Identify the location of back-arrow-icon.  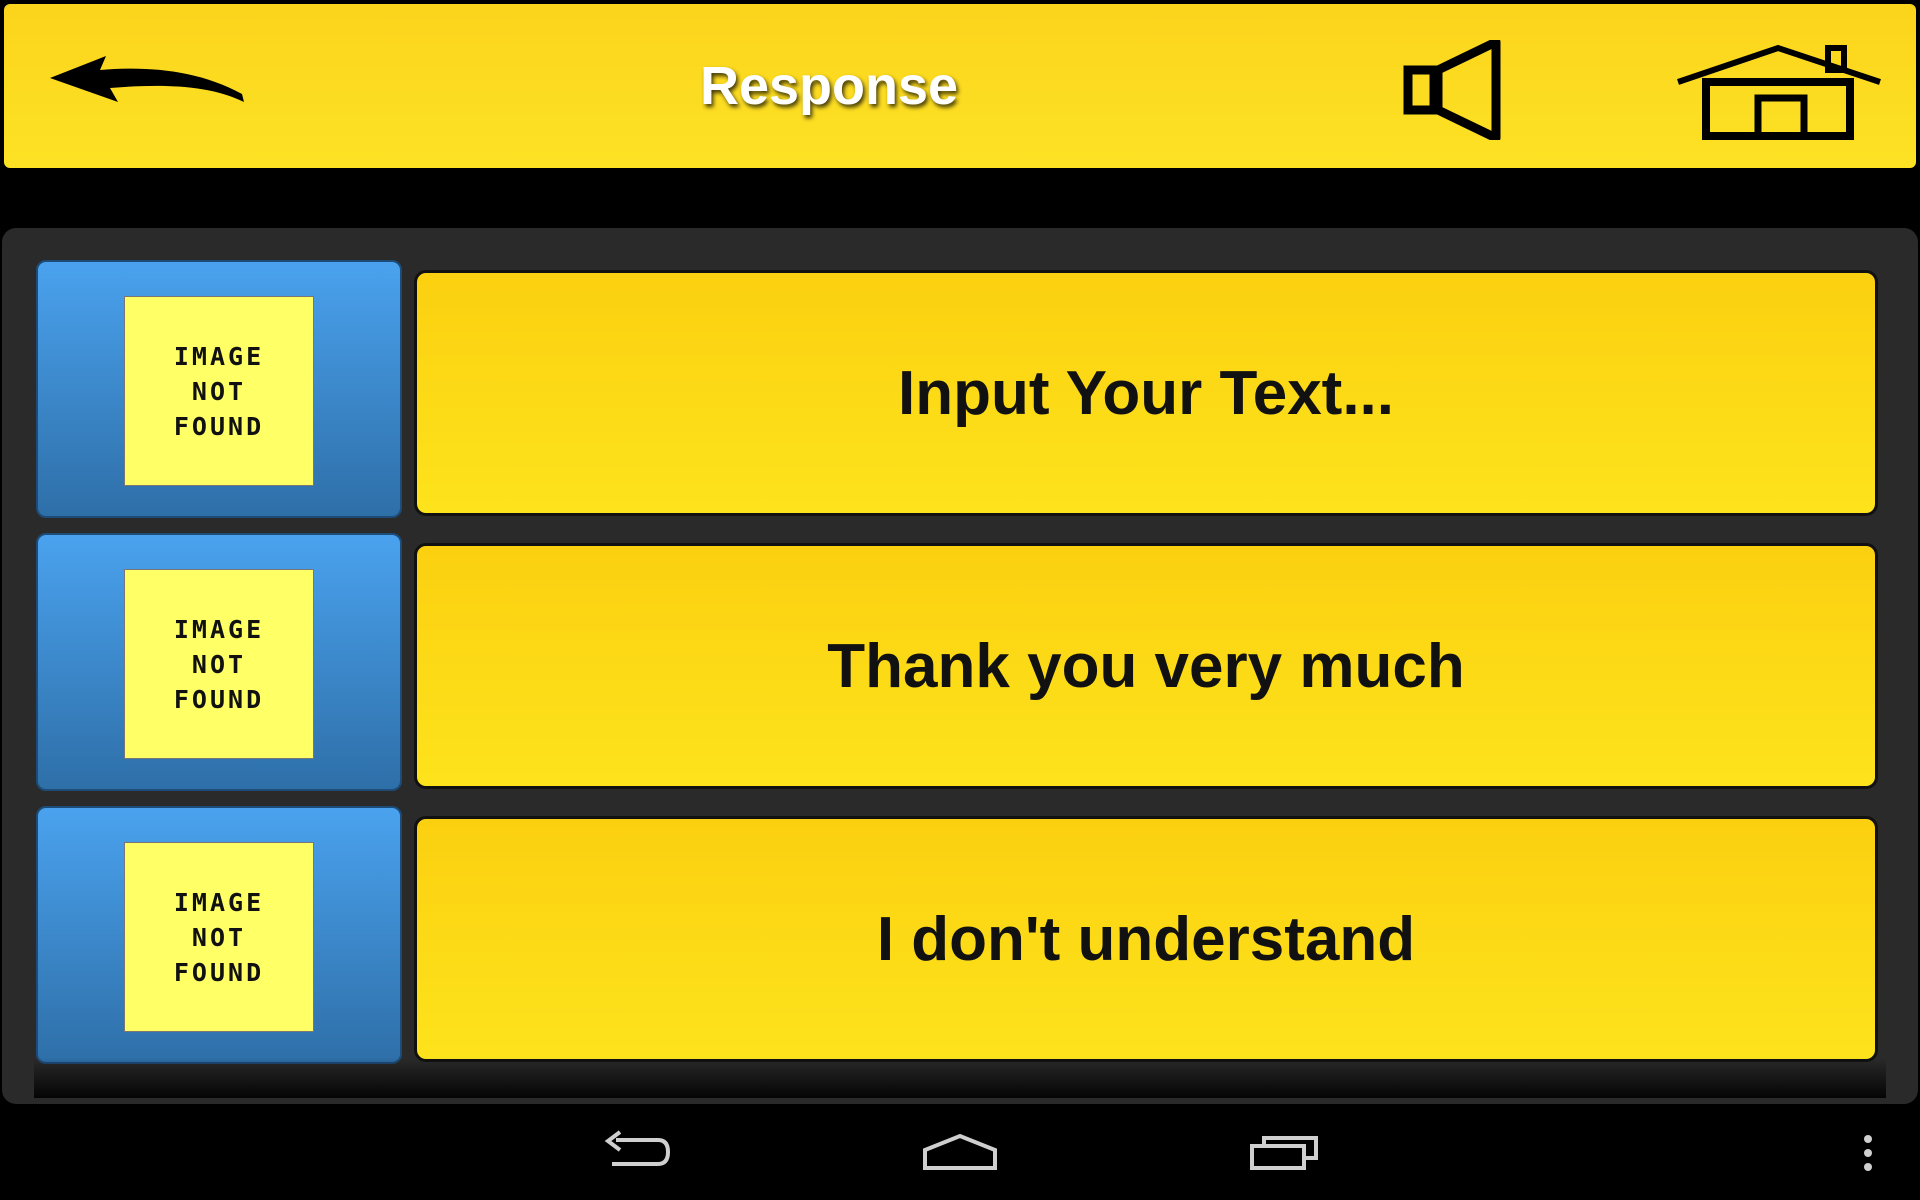
(147, 79).